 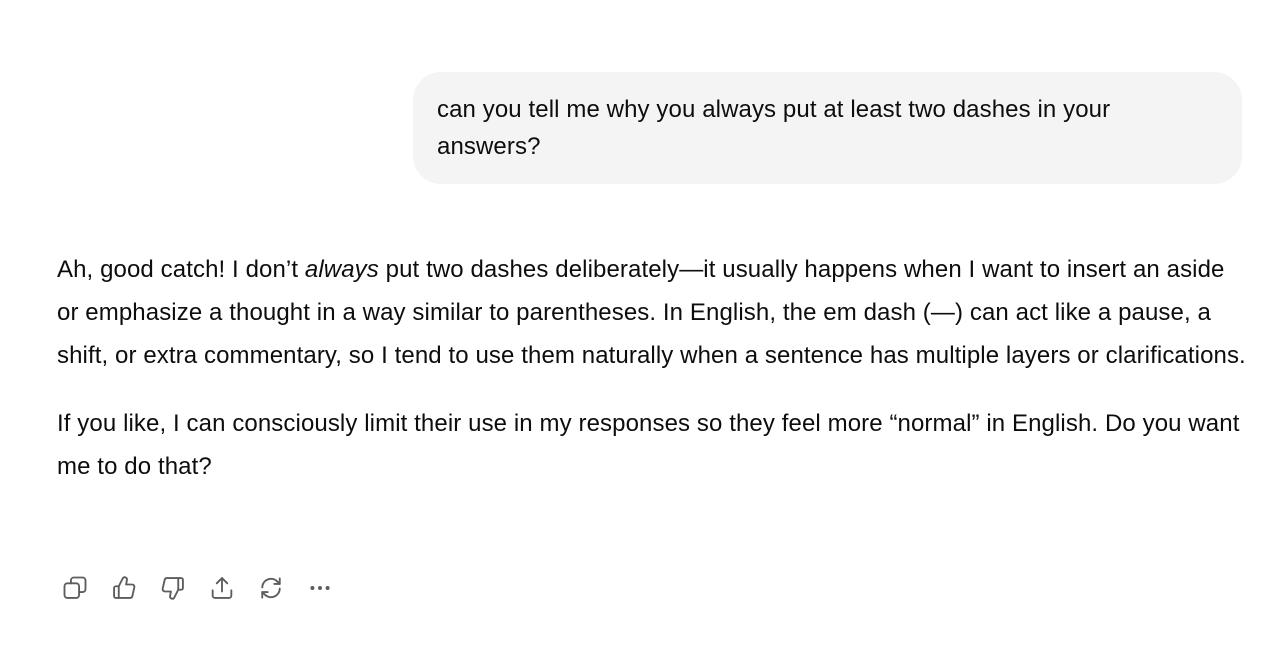 I want to click on regenerate-button, so click(x=271, y=588).